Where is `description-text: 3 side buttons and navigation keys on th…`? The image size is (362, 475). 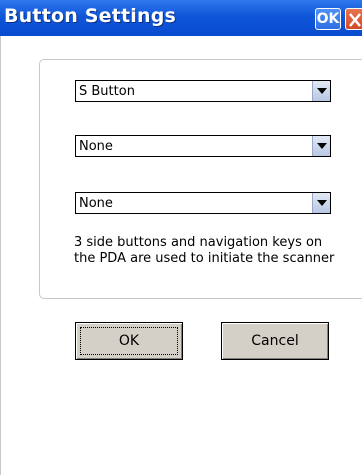
description-text: 3 side buttons and navigation keys on th… is located at coordinates (204, 250).